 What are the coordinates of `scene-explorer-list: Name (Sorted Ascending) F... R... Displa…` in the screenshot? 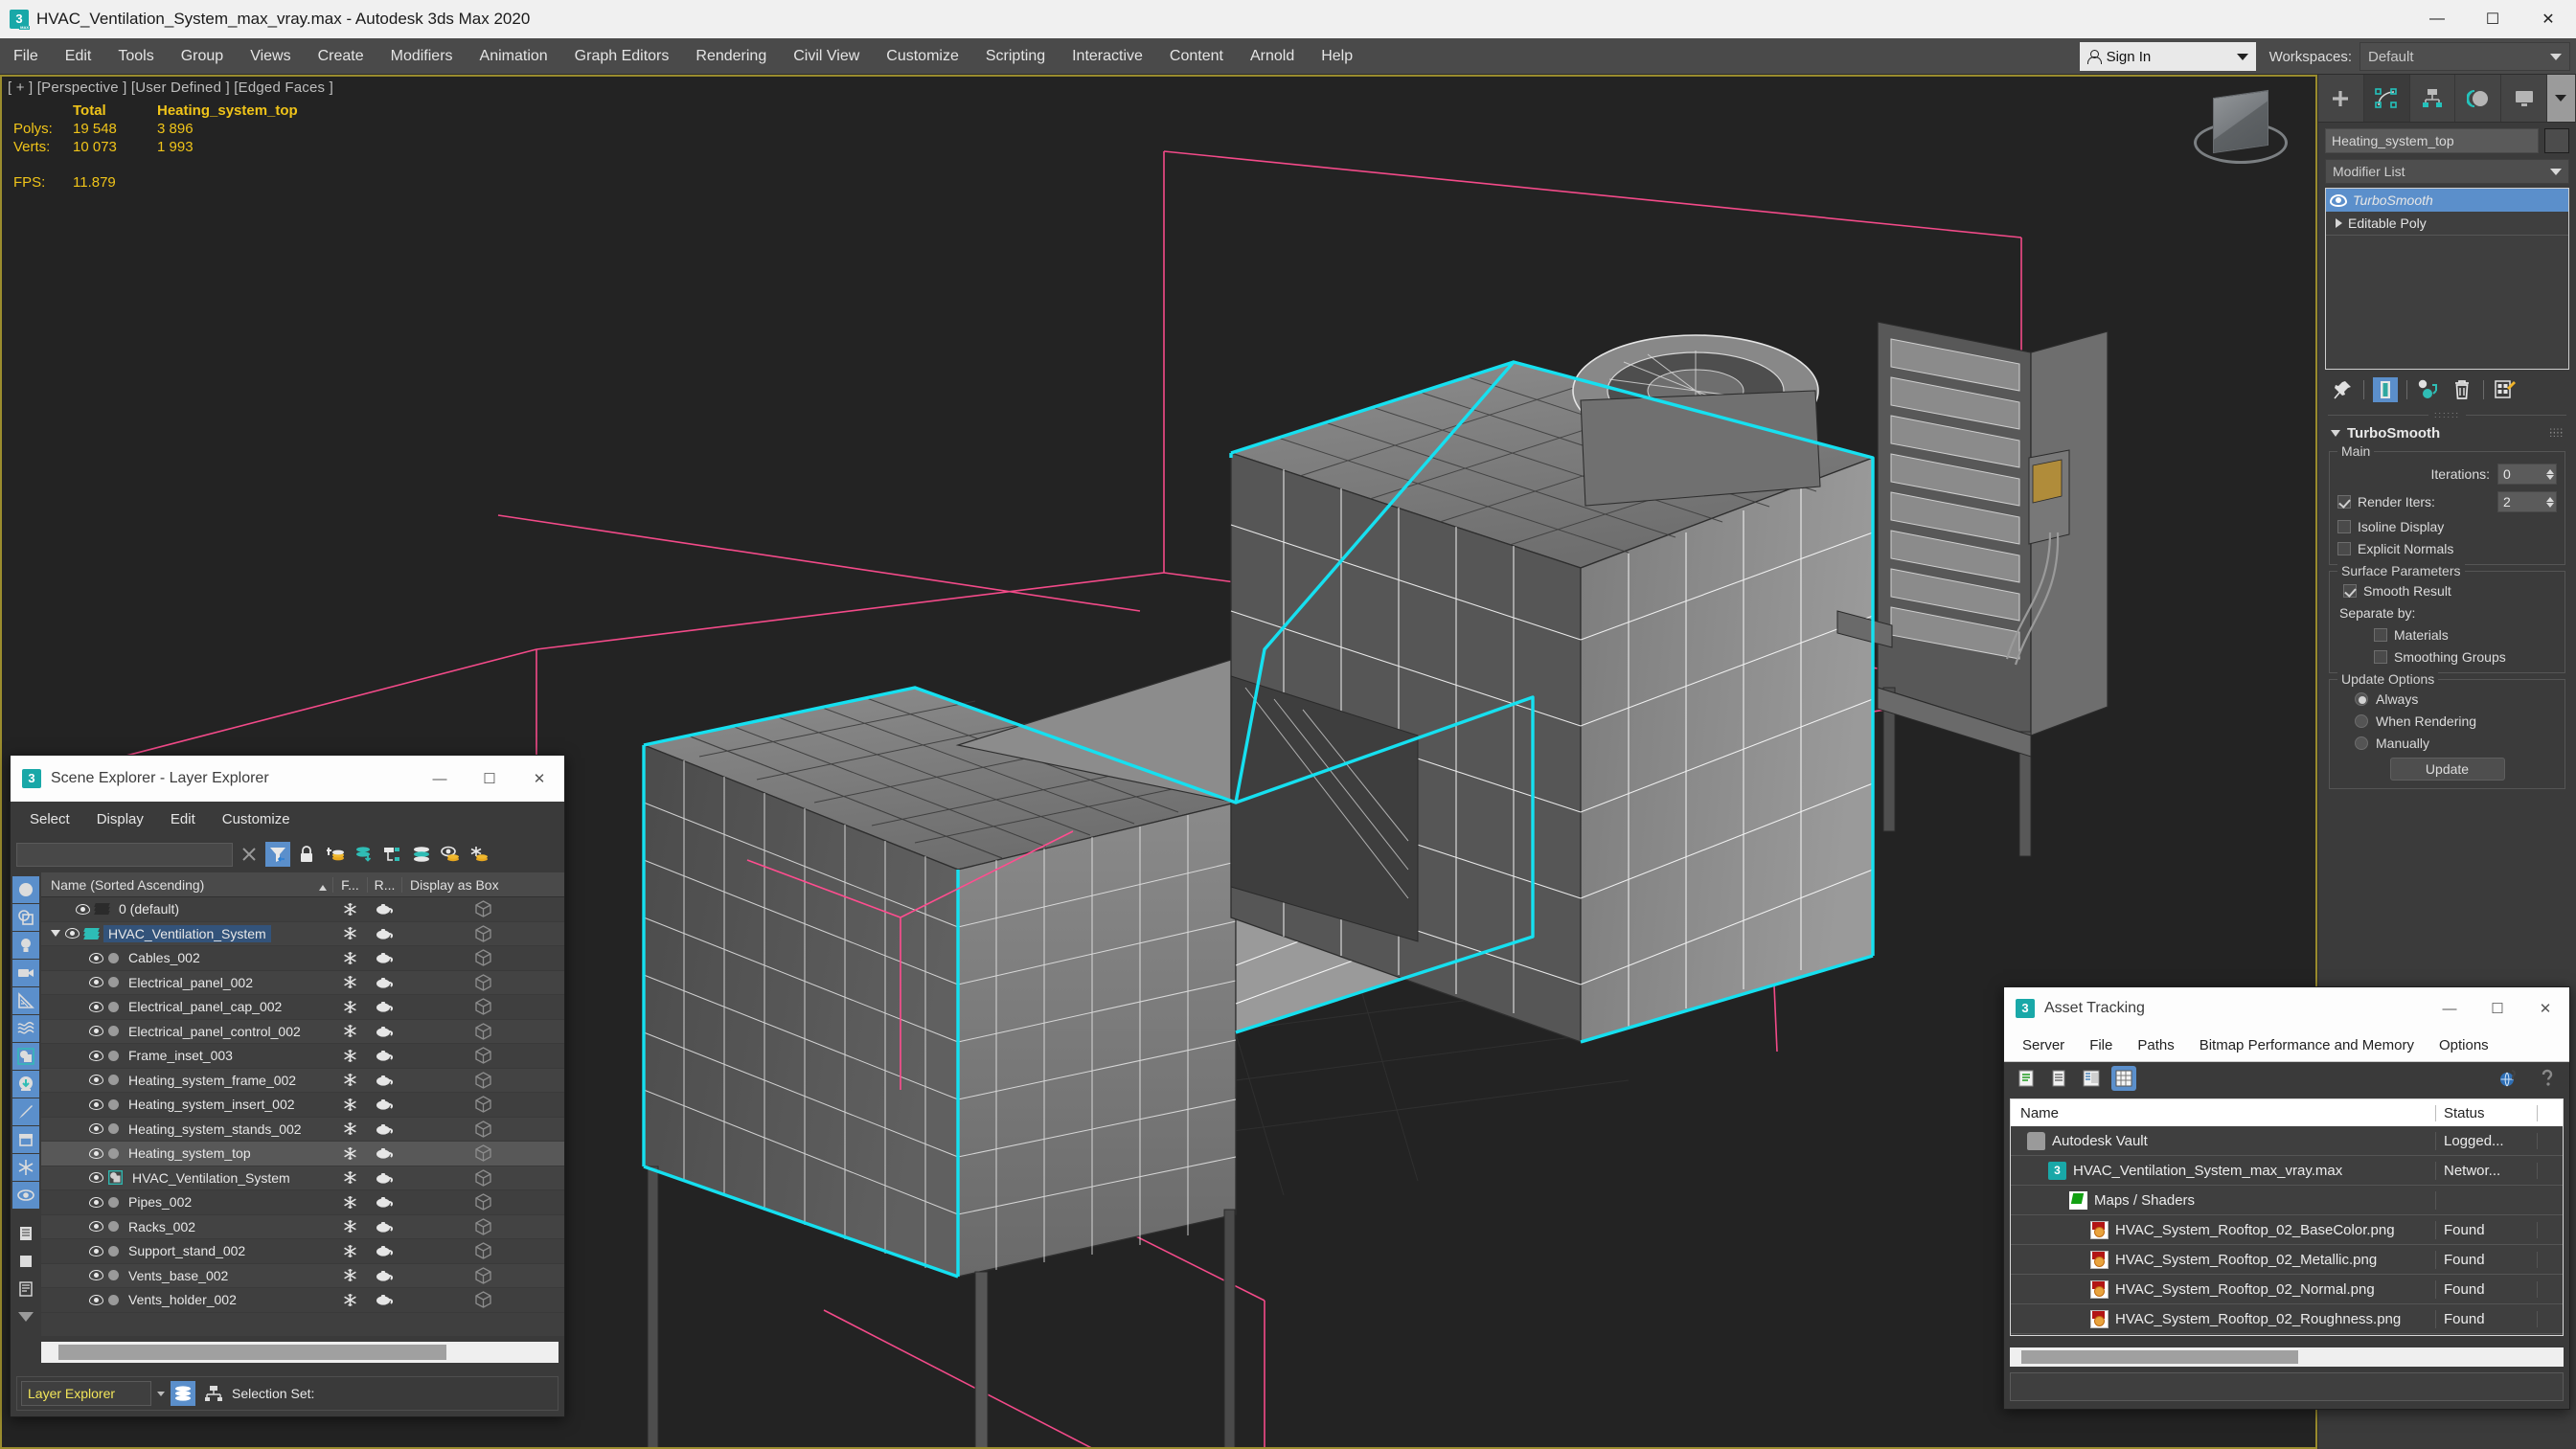 It's located at (303, 1104).